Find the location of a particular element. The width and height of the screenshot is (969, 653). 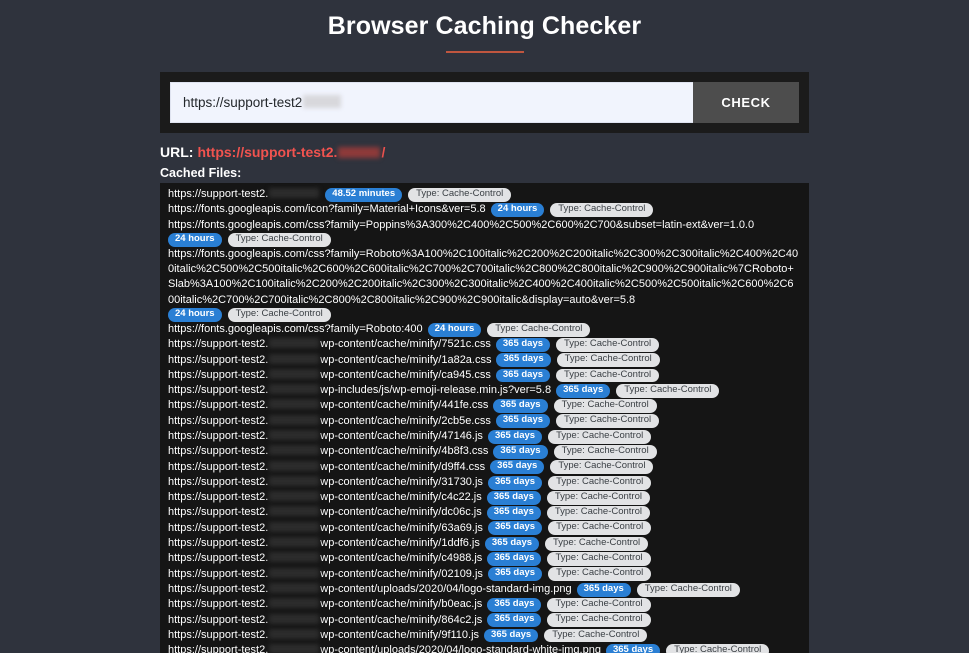

page-header: Browser Caching Checker is located at coordinates (484, 26).